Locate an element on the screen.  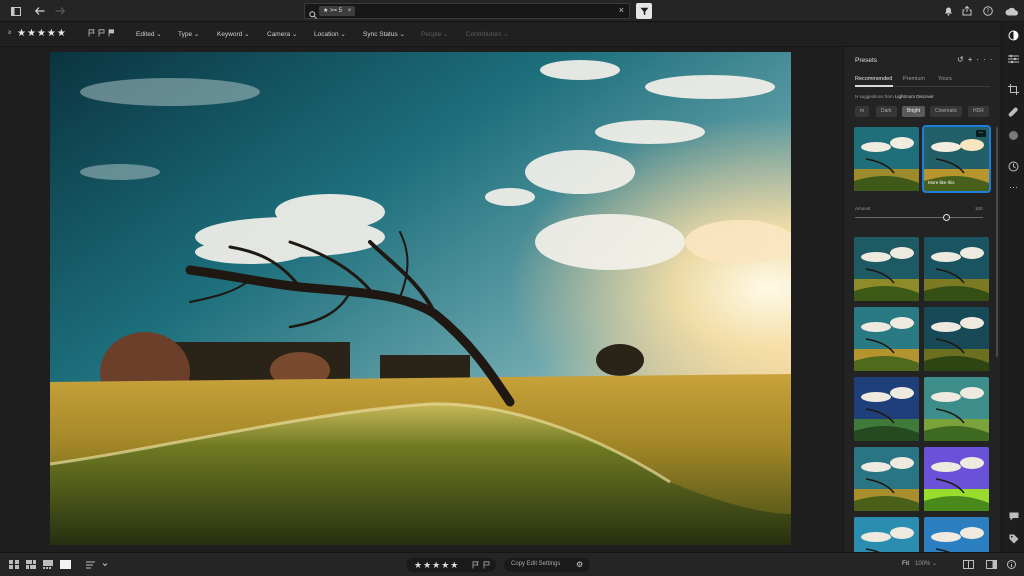
flag-icons is located at coordinates (101, 33).